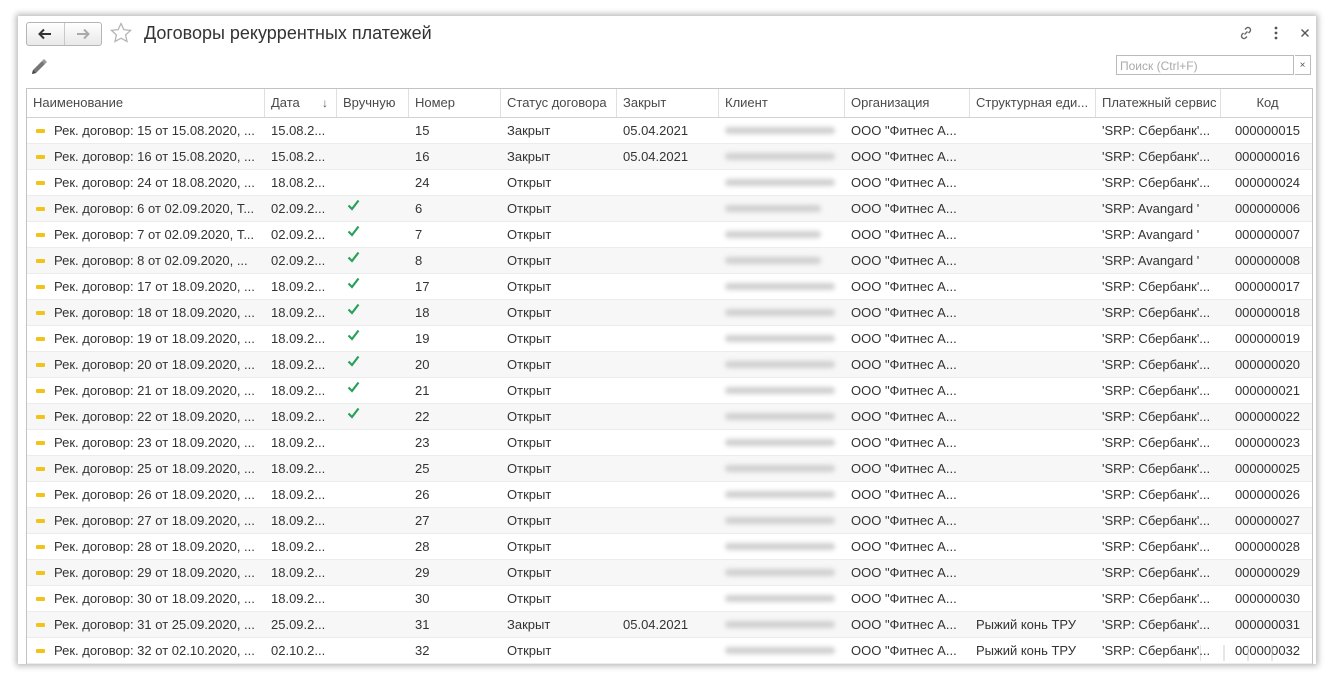 This screenshot has height=682, width=1337. What do you see at coordinates (668, 103) in the screenshot?
I see `column-header-closed: Закрыт` at bounding box center [668, 103].